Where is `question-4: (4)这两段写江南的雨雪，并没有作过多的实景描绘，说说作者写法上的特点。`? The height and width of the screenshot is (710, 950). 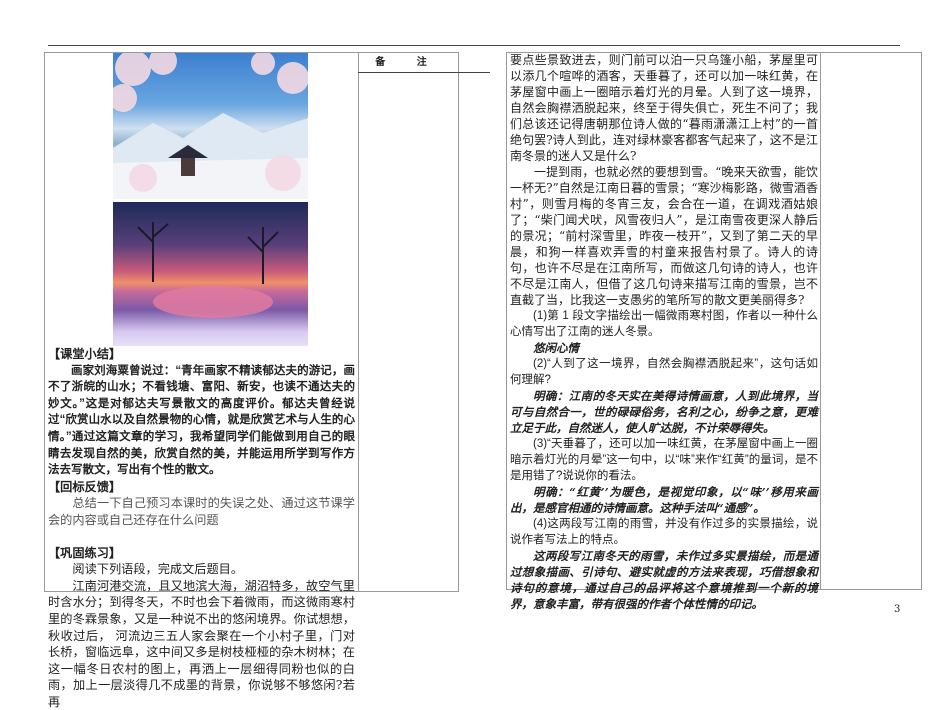 question-4: (4)这两段写江南的雨雪，并没有作过多的实景描绘，说说作者写法上的特点。 is located at coordinates (664, 532).